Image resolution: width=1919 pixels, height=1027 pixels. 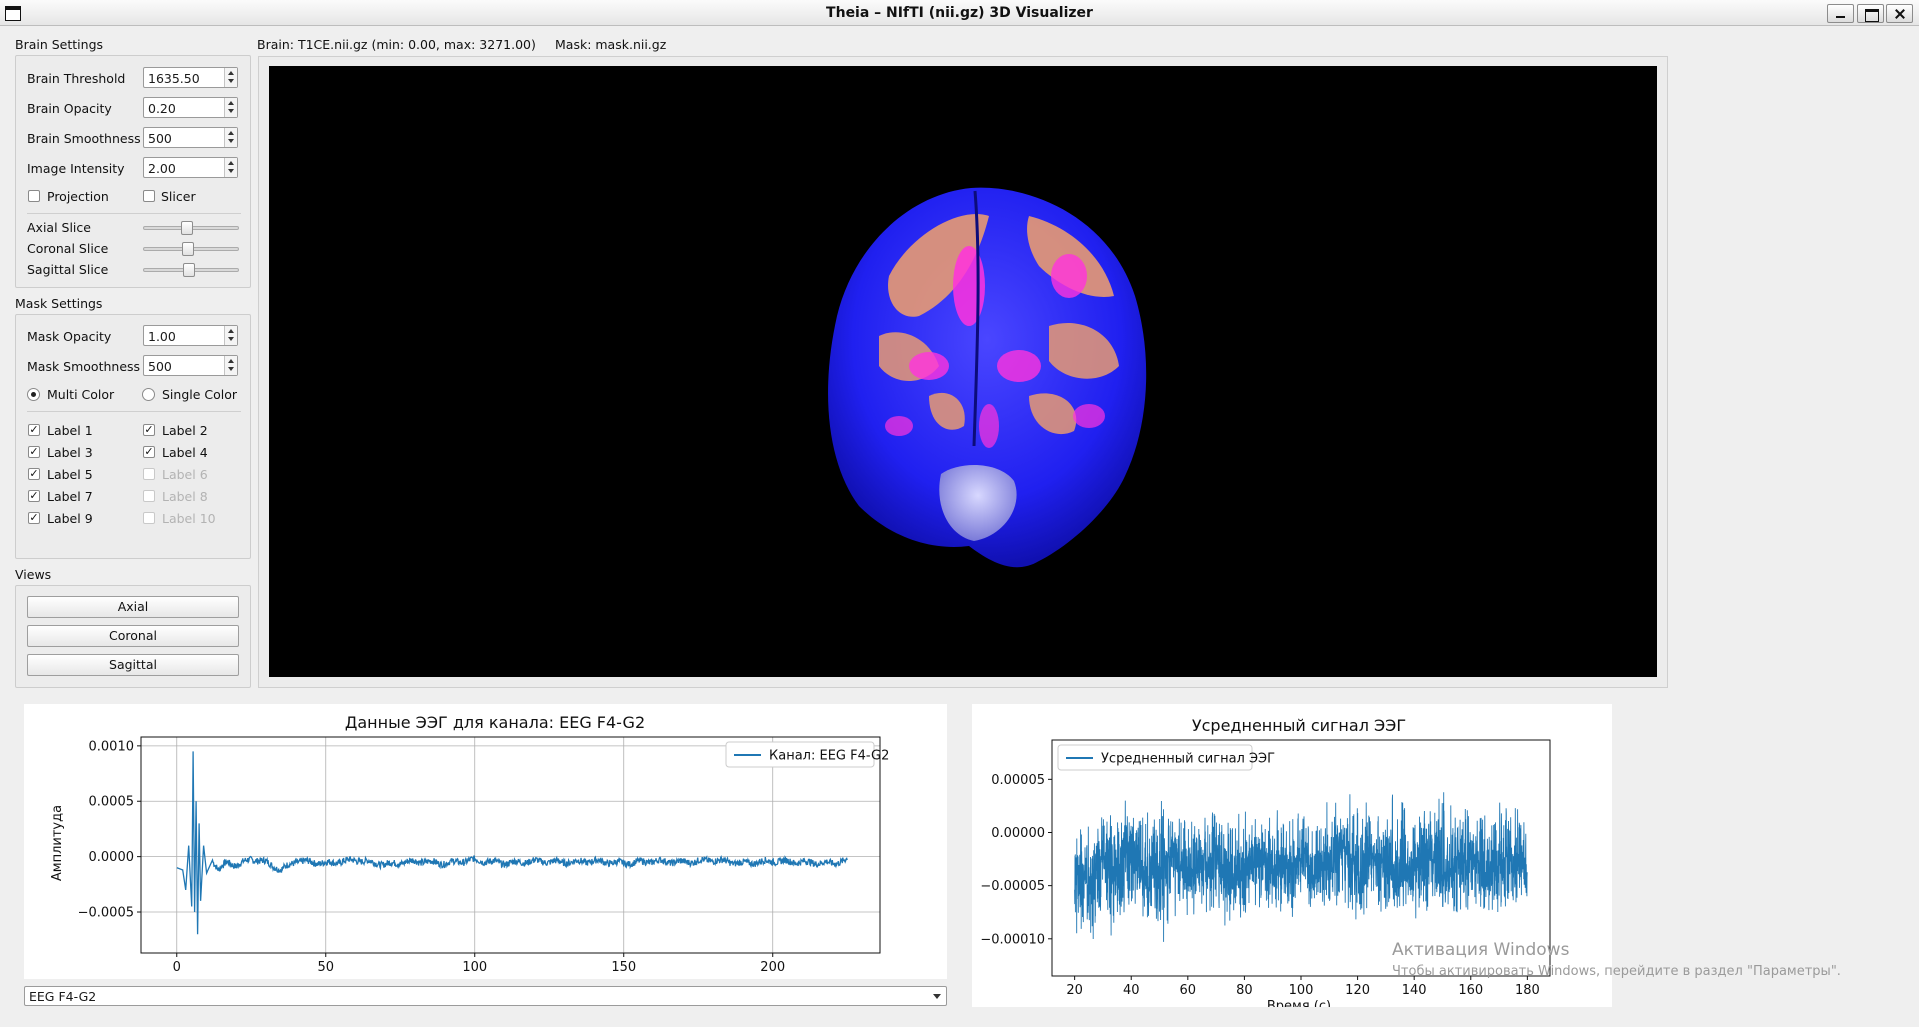 What do you see at coordinates (1012, 939) in the screenshot?
I see `y-tick-label: −0.00010` at bounding box center [1012, 939].